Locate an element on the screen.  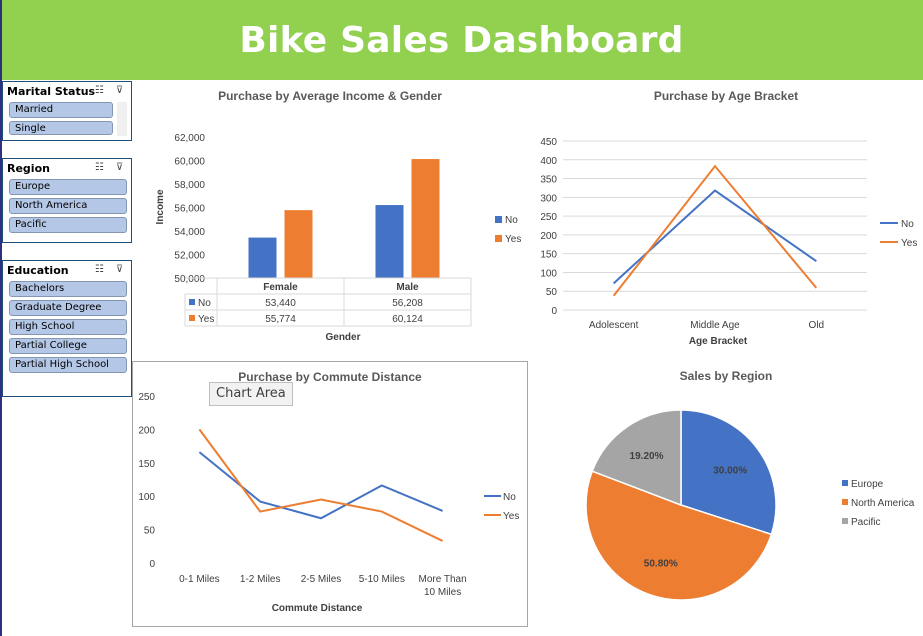
legend-label: Europe is located at coordinates (867, 484).